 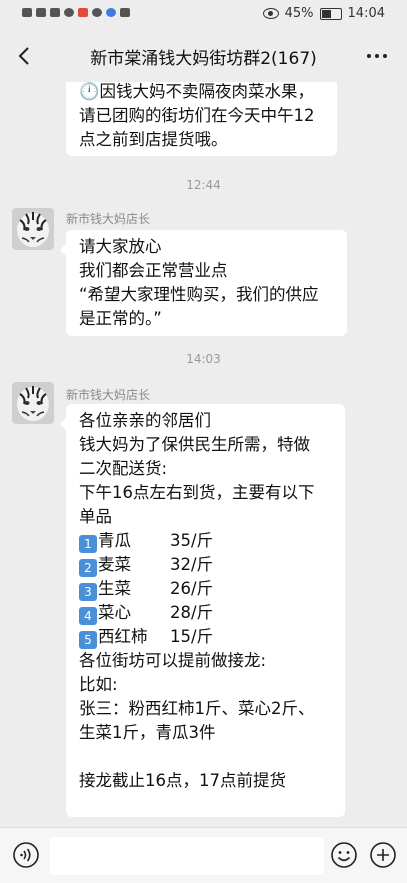 I want to click on timestamp: 12:44, so click(x=203, y=185).